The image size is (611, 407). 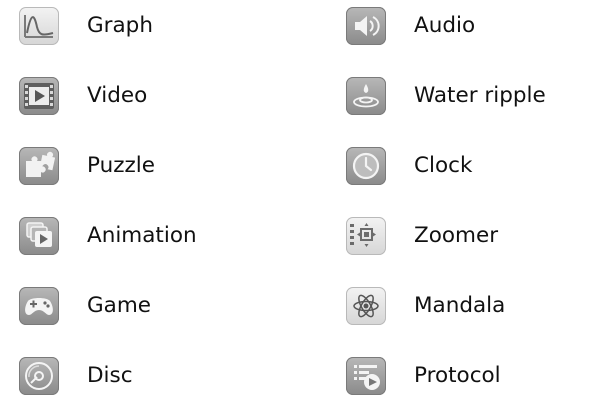 What do you see at coordinates (119, 305) in the screenshot?
I see `item-label: Game` at bounding box center [119, 305].